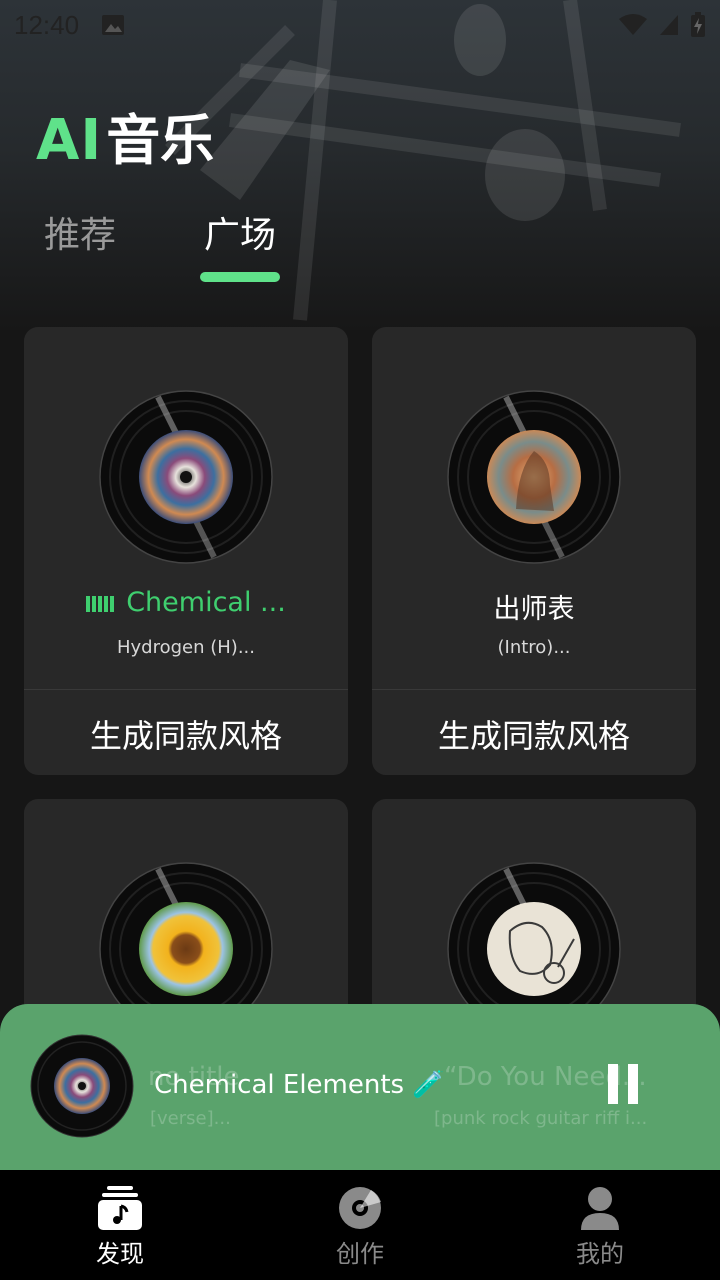 This screenshot has height=1280, width=720. I want to click on battery-charging-icon, so click(698, 24).